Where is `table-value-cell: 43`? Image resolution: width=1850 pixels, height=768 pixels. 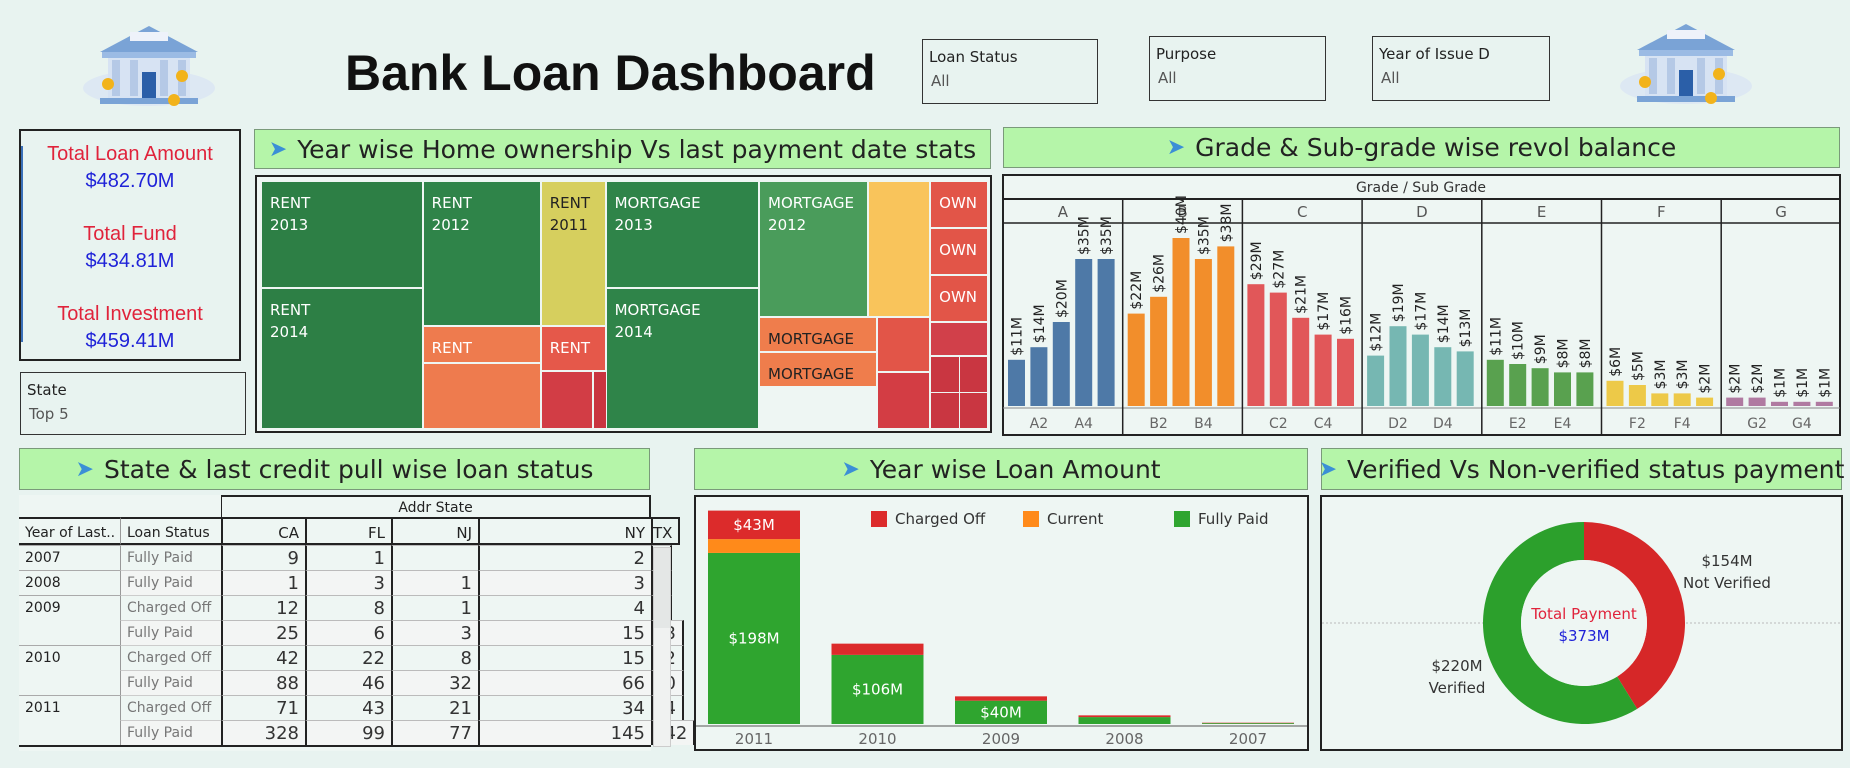
table-value-cell: 43 is located at coordinates (348, 707).